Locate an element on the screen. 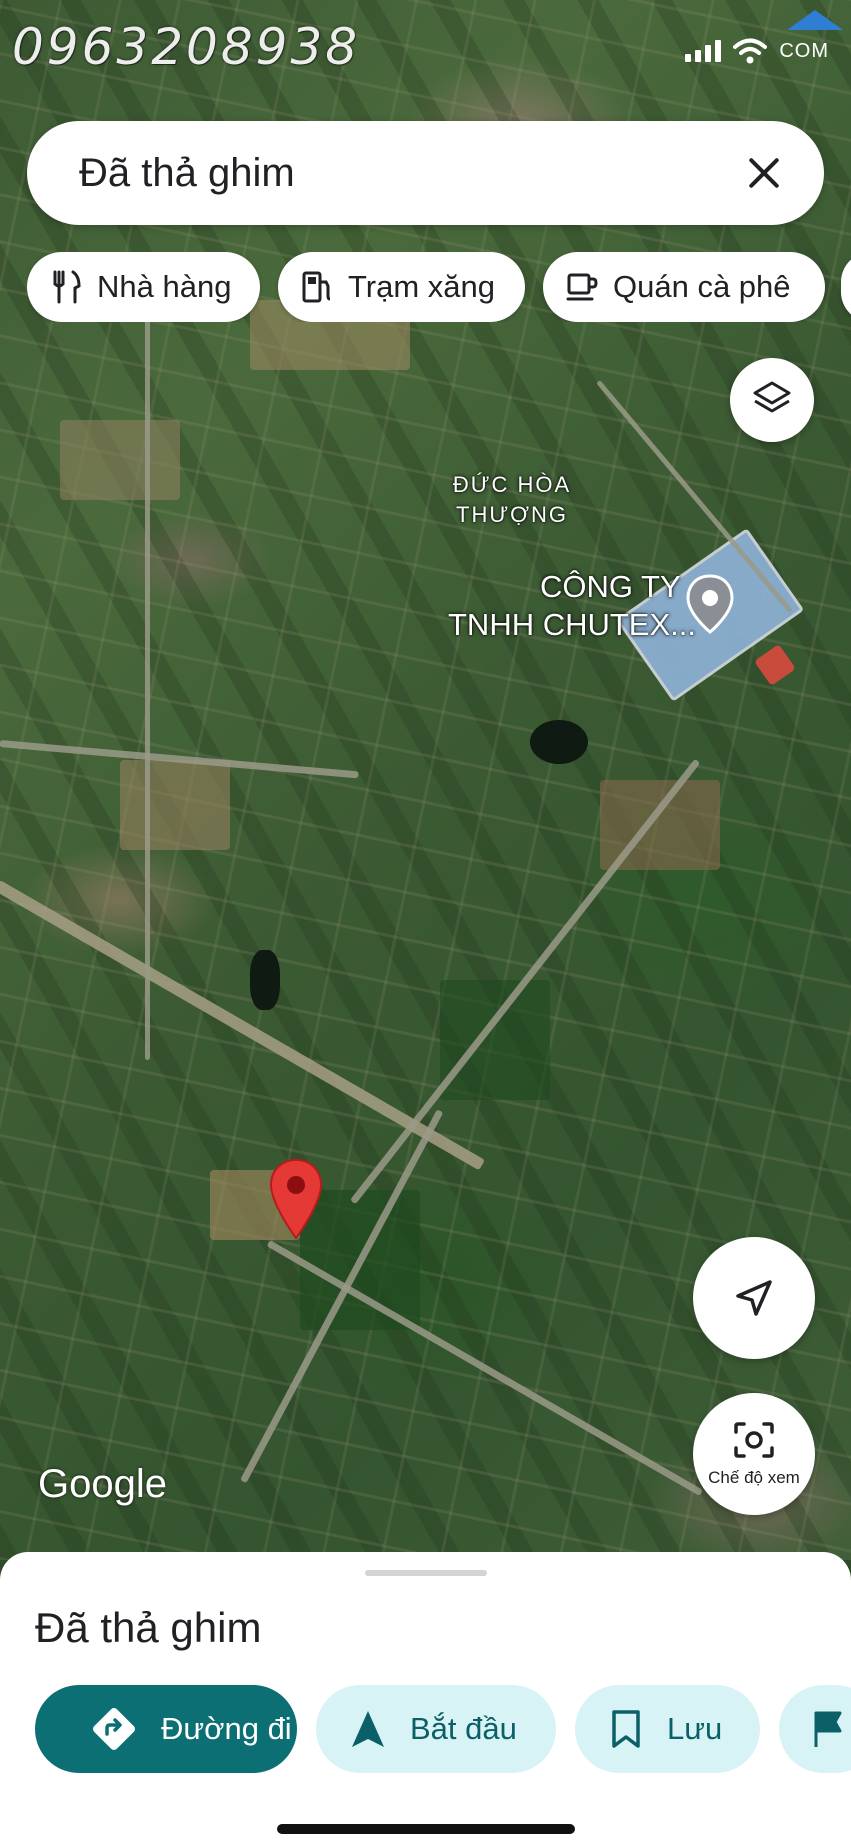 The width and height of the screenshot is (851, 1842). com-badge: COM is located at coordinates (811, 36).